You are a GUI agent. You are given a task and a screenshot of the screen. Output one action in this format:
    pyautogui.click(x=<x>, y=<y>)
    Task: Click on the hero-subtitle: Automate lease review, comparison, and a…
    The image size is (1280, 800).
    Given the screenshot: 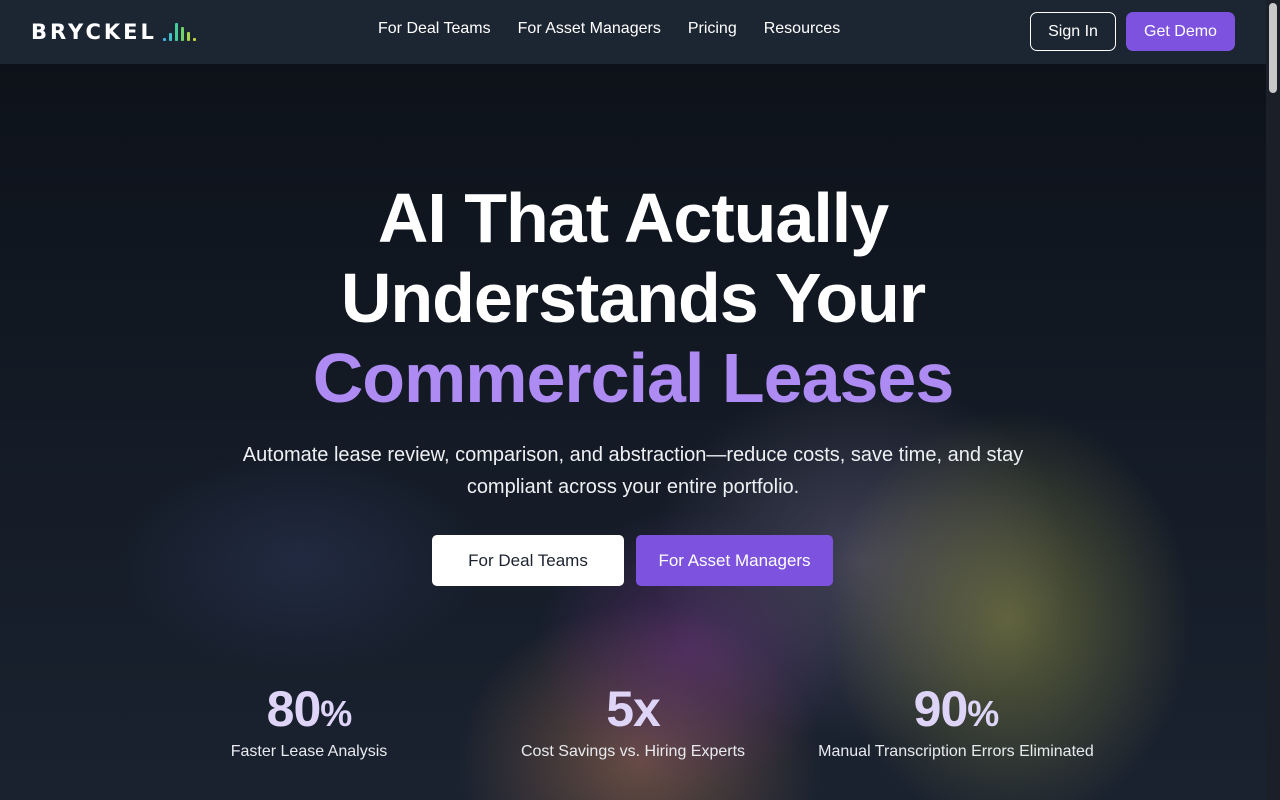 What is the action you would take?
    pyautogui.click(x=633, y=471)
    